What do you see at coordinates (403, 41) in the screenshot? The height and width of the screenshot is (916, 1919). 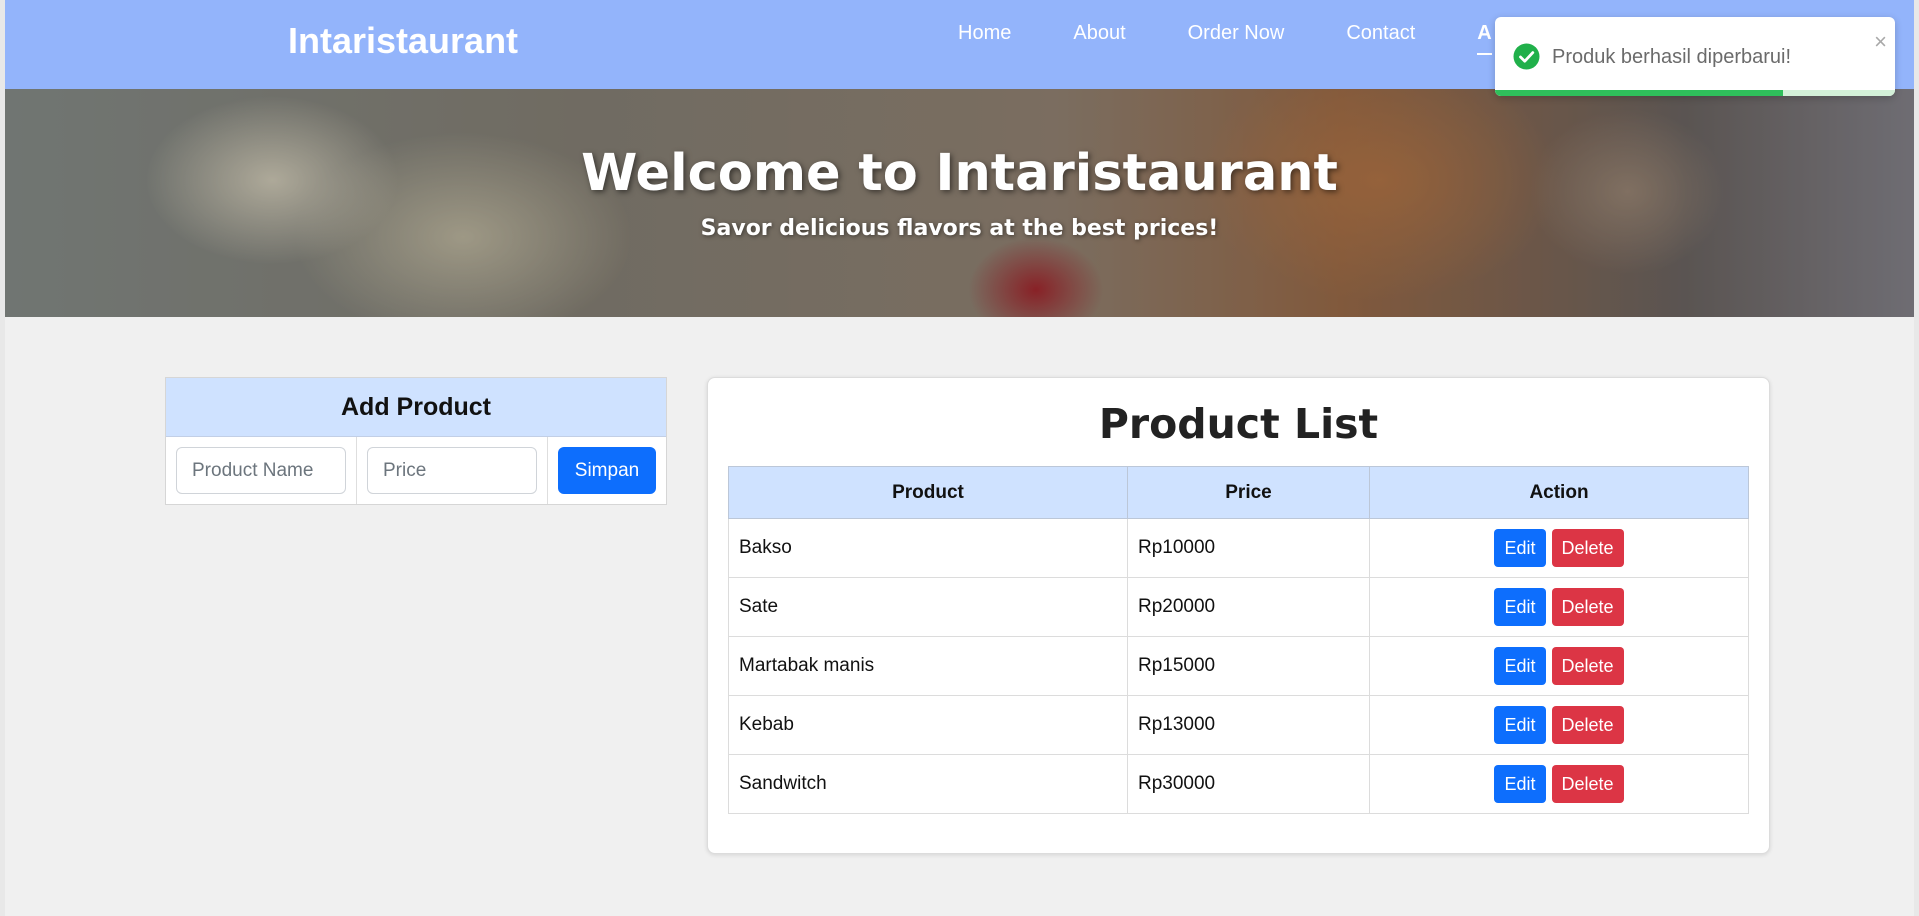 I see `brand-logo: Intaristaurant` at bounding box center [403, 41].